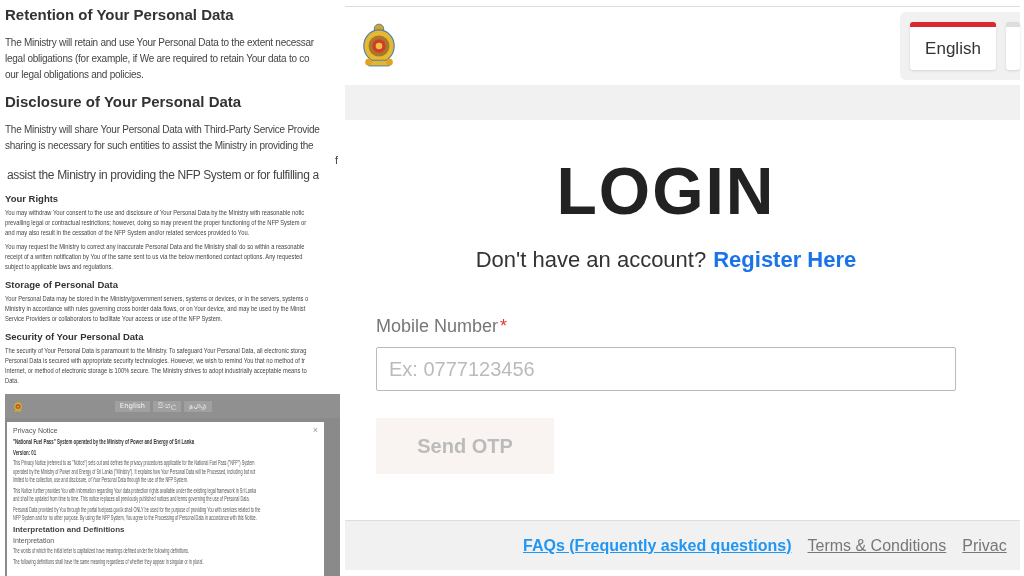 The width and height of the screenshot is (1024, 576). What do you see at coordinates (984, 545) in the screenshot?
I see `footer-link: Privac` at bounding box center [984, 545].